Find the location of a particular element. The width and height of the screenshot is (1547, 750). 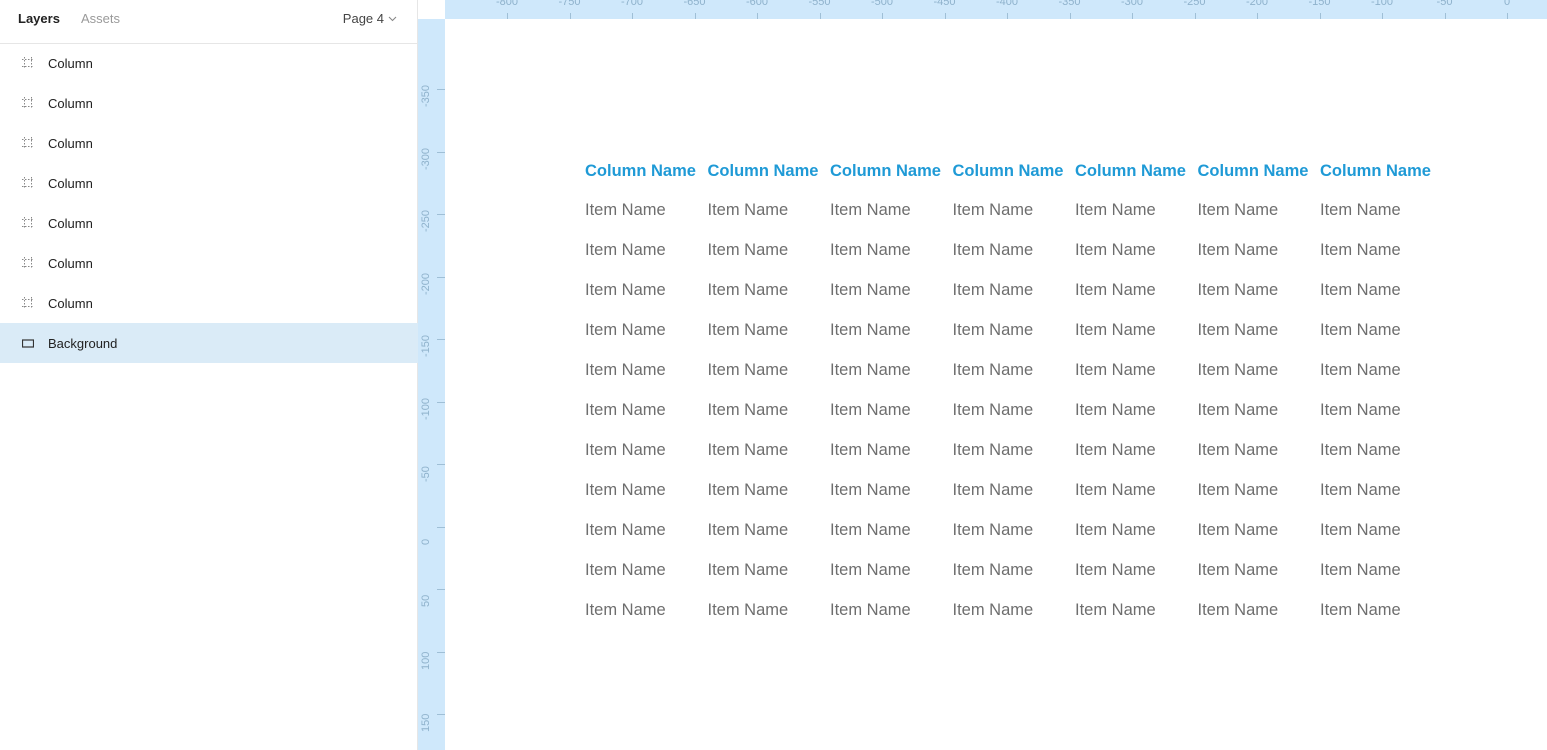

page-selector: Page 4 is located at coordinates (370, 18).